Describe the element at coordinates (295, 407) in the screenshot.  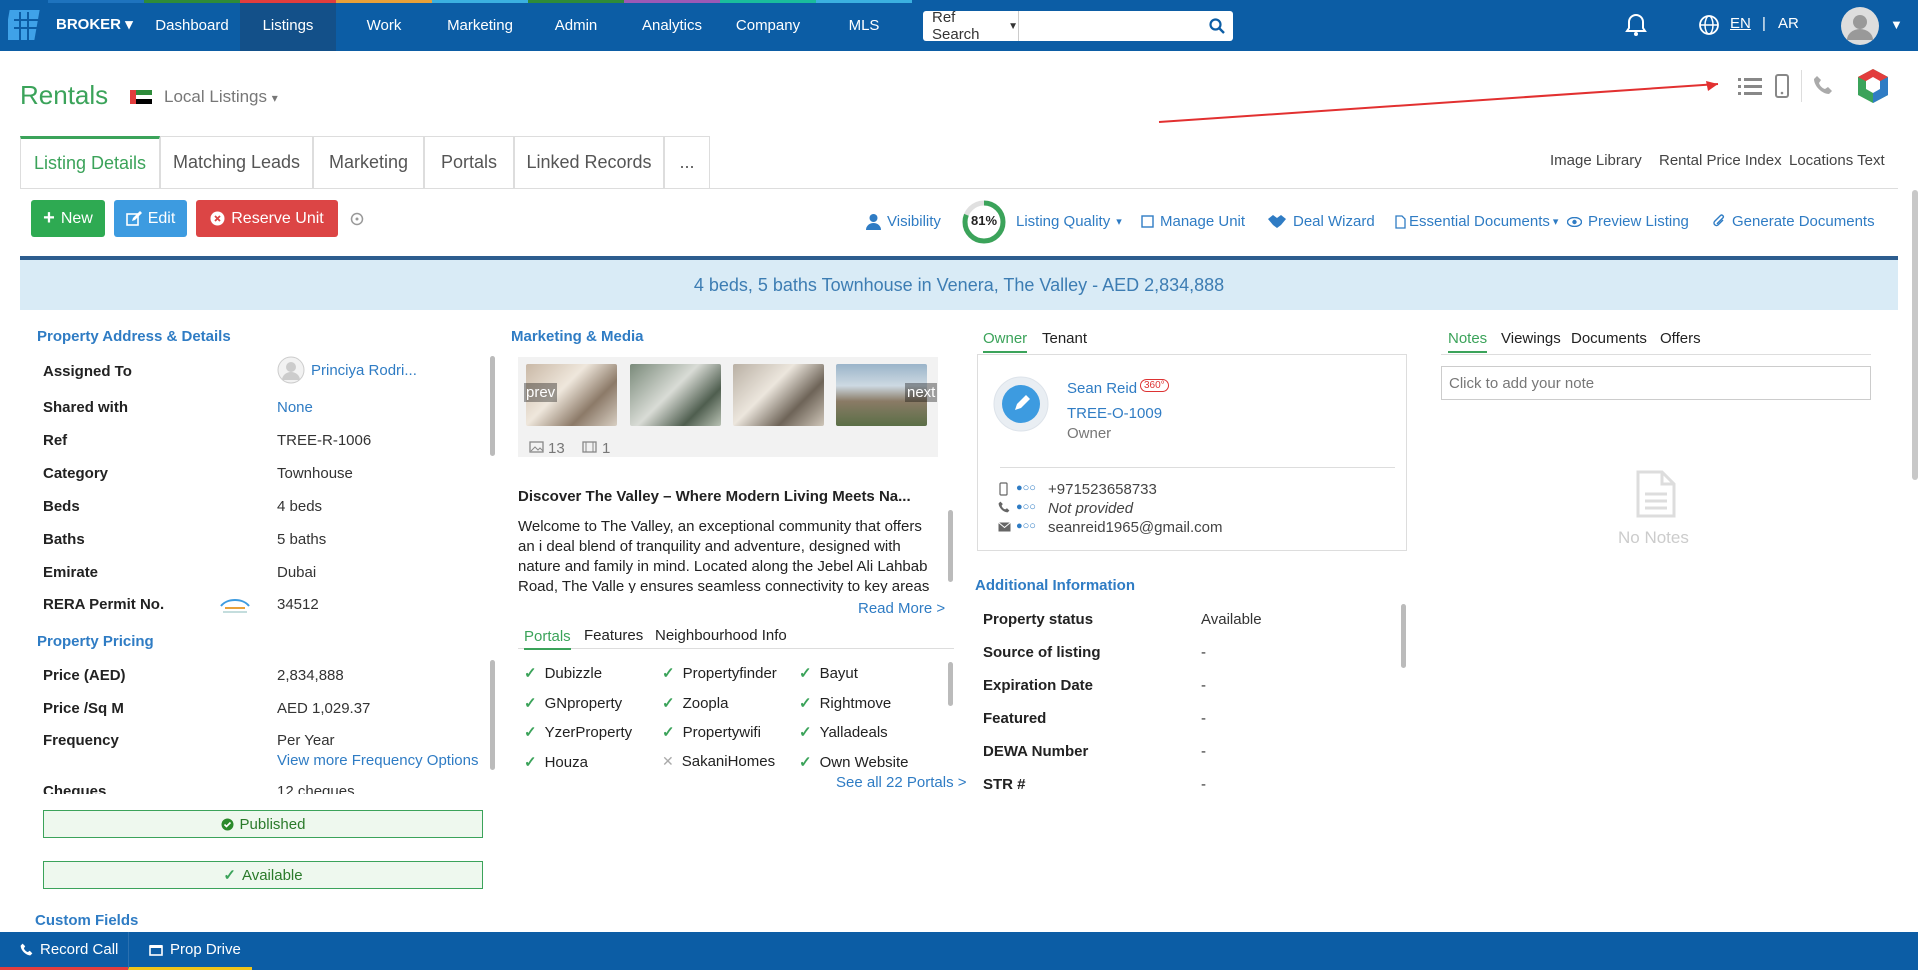
I see `shared-with-link: None` at that location.